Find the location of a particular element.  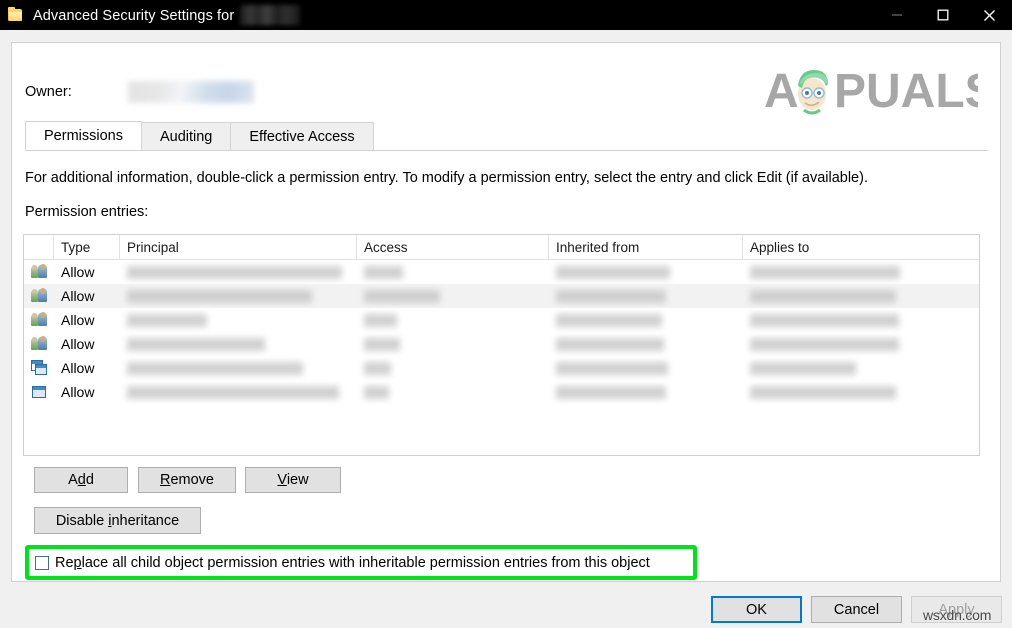

disable-inheritance-button: Disable inheritance is located at coordinates (117, 520).